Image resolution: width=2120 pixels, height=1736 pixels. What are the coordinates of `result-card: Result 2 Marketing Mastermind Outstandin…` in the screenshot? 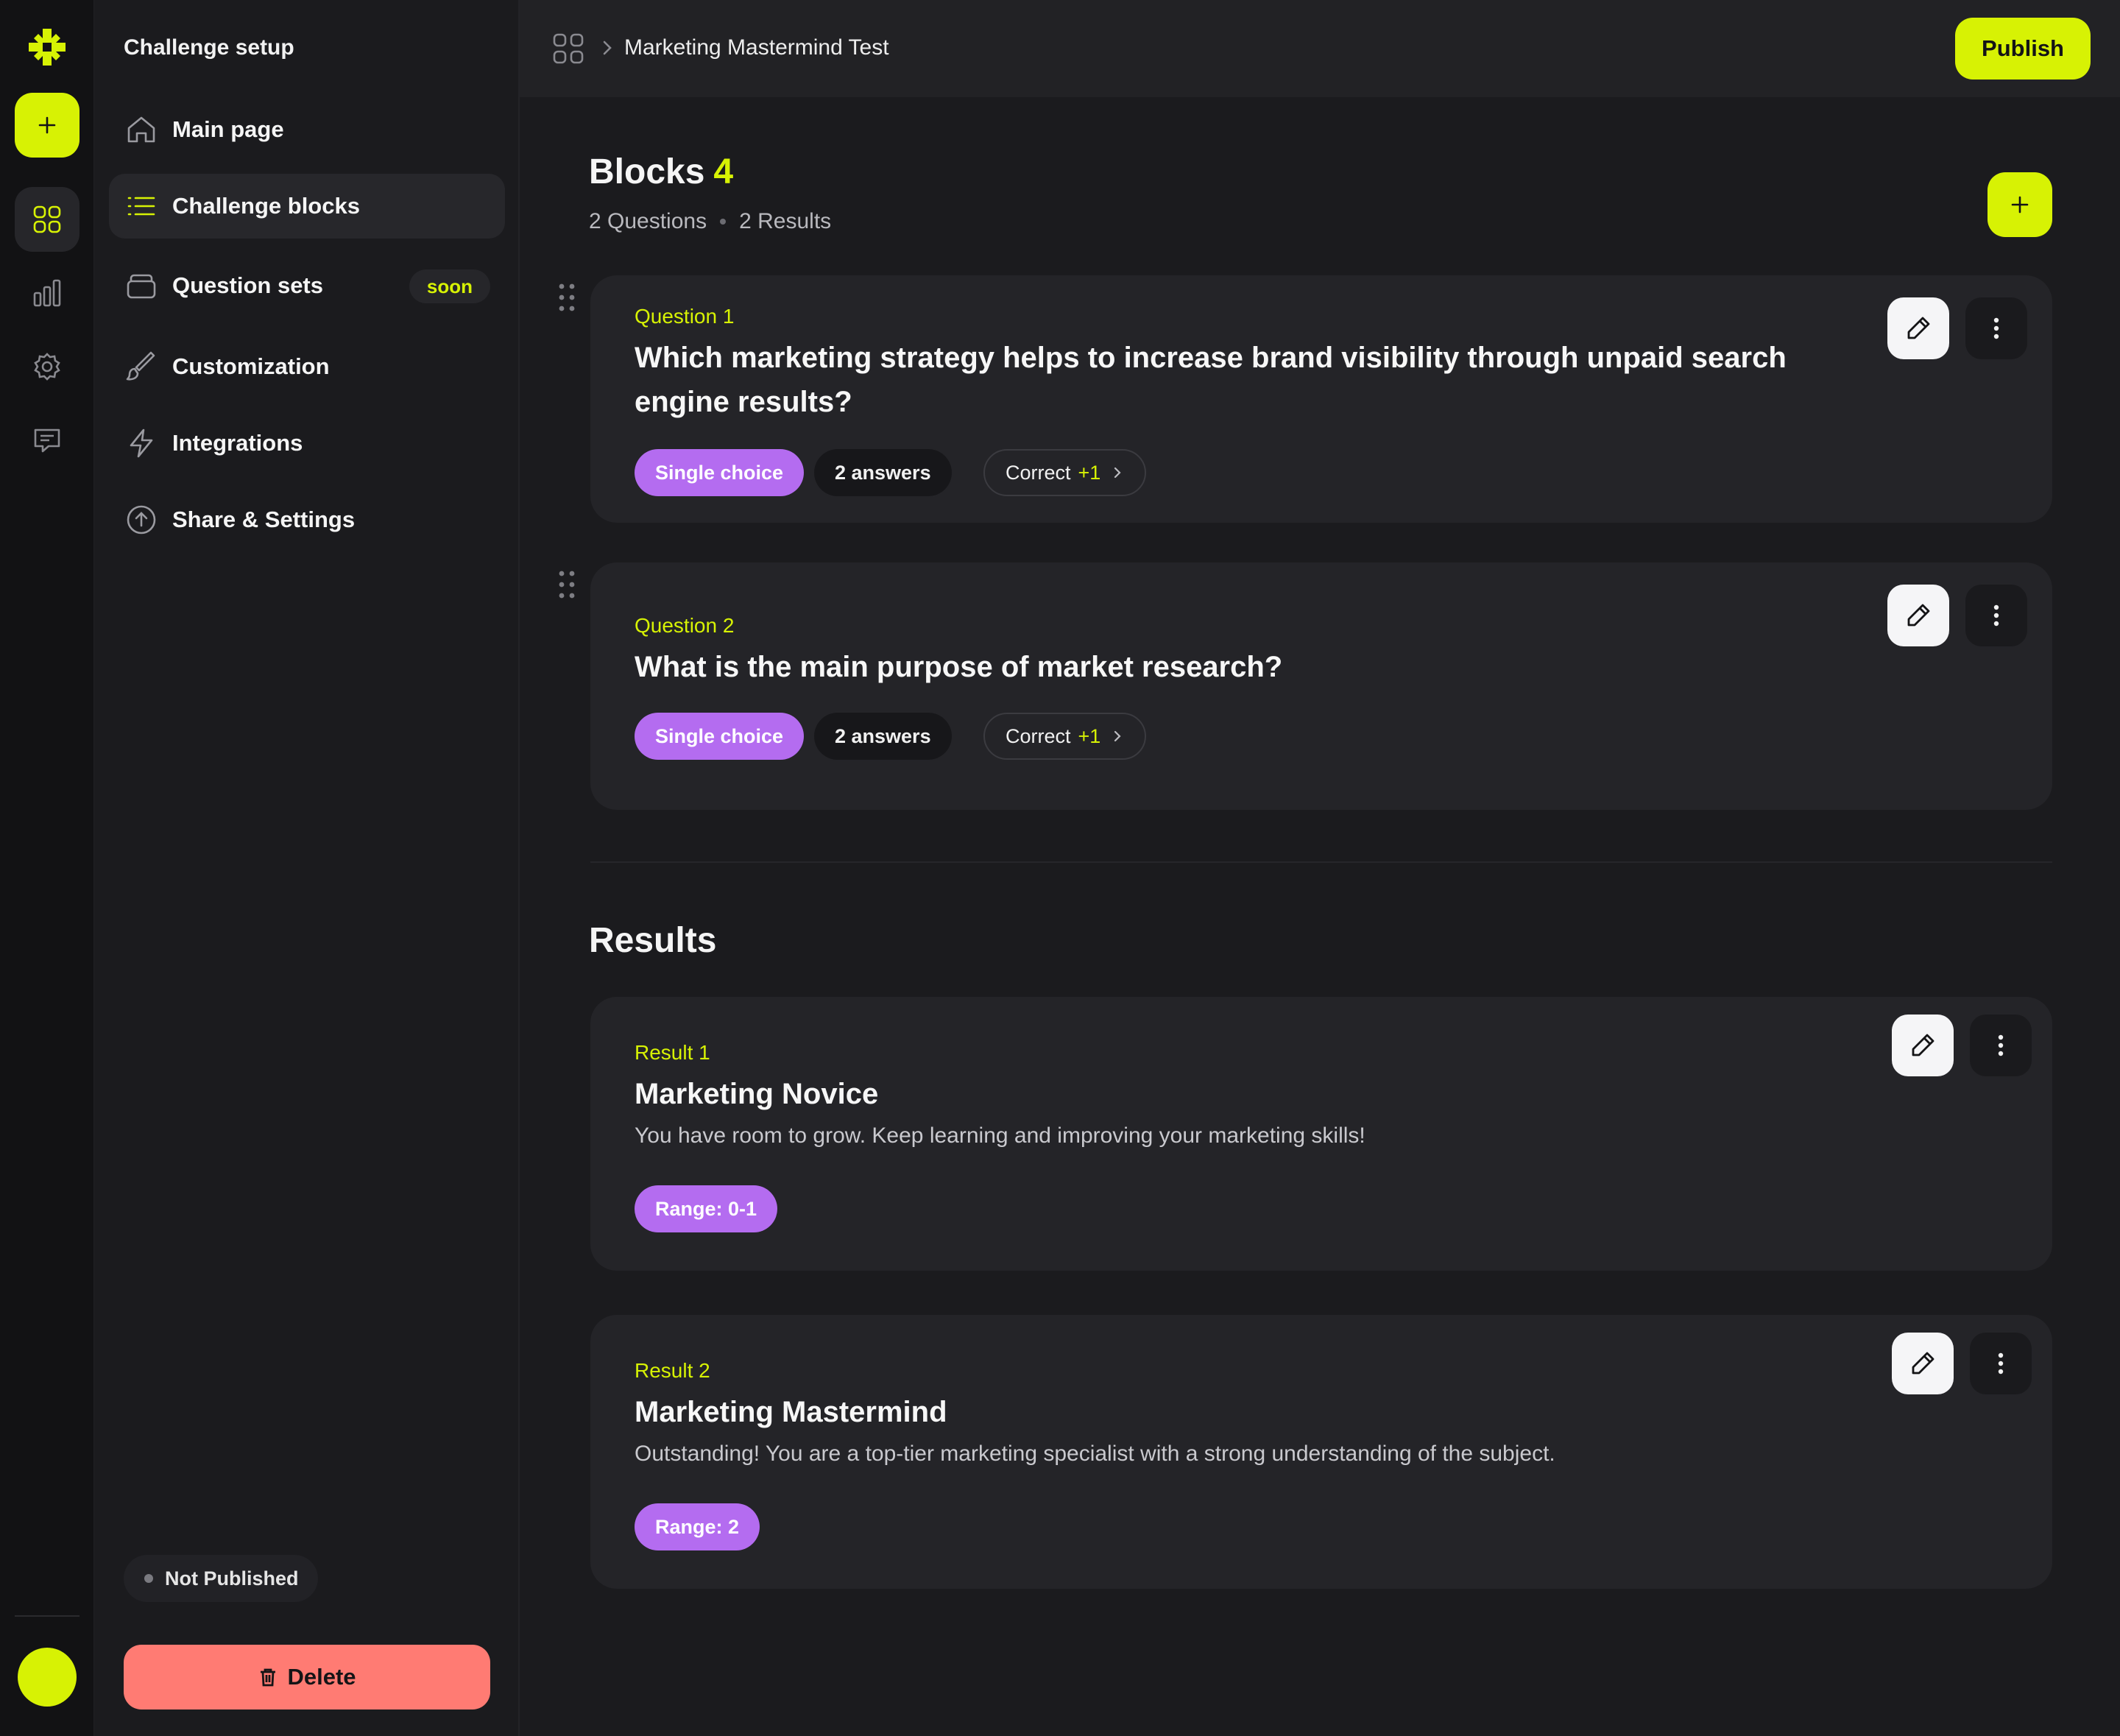 It's located at (1321, 1452).